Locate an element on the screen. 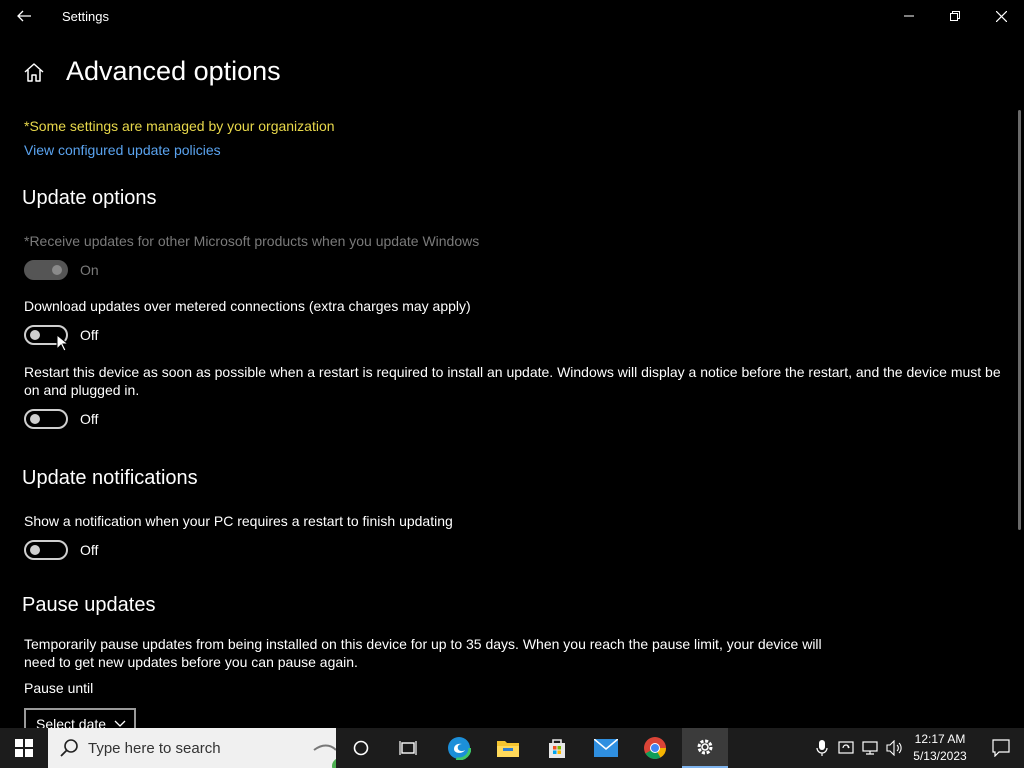 This screenshot has width=1024, height=768. settings-gear-icon is located at coordinates (705, 747).